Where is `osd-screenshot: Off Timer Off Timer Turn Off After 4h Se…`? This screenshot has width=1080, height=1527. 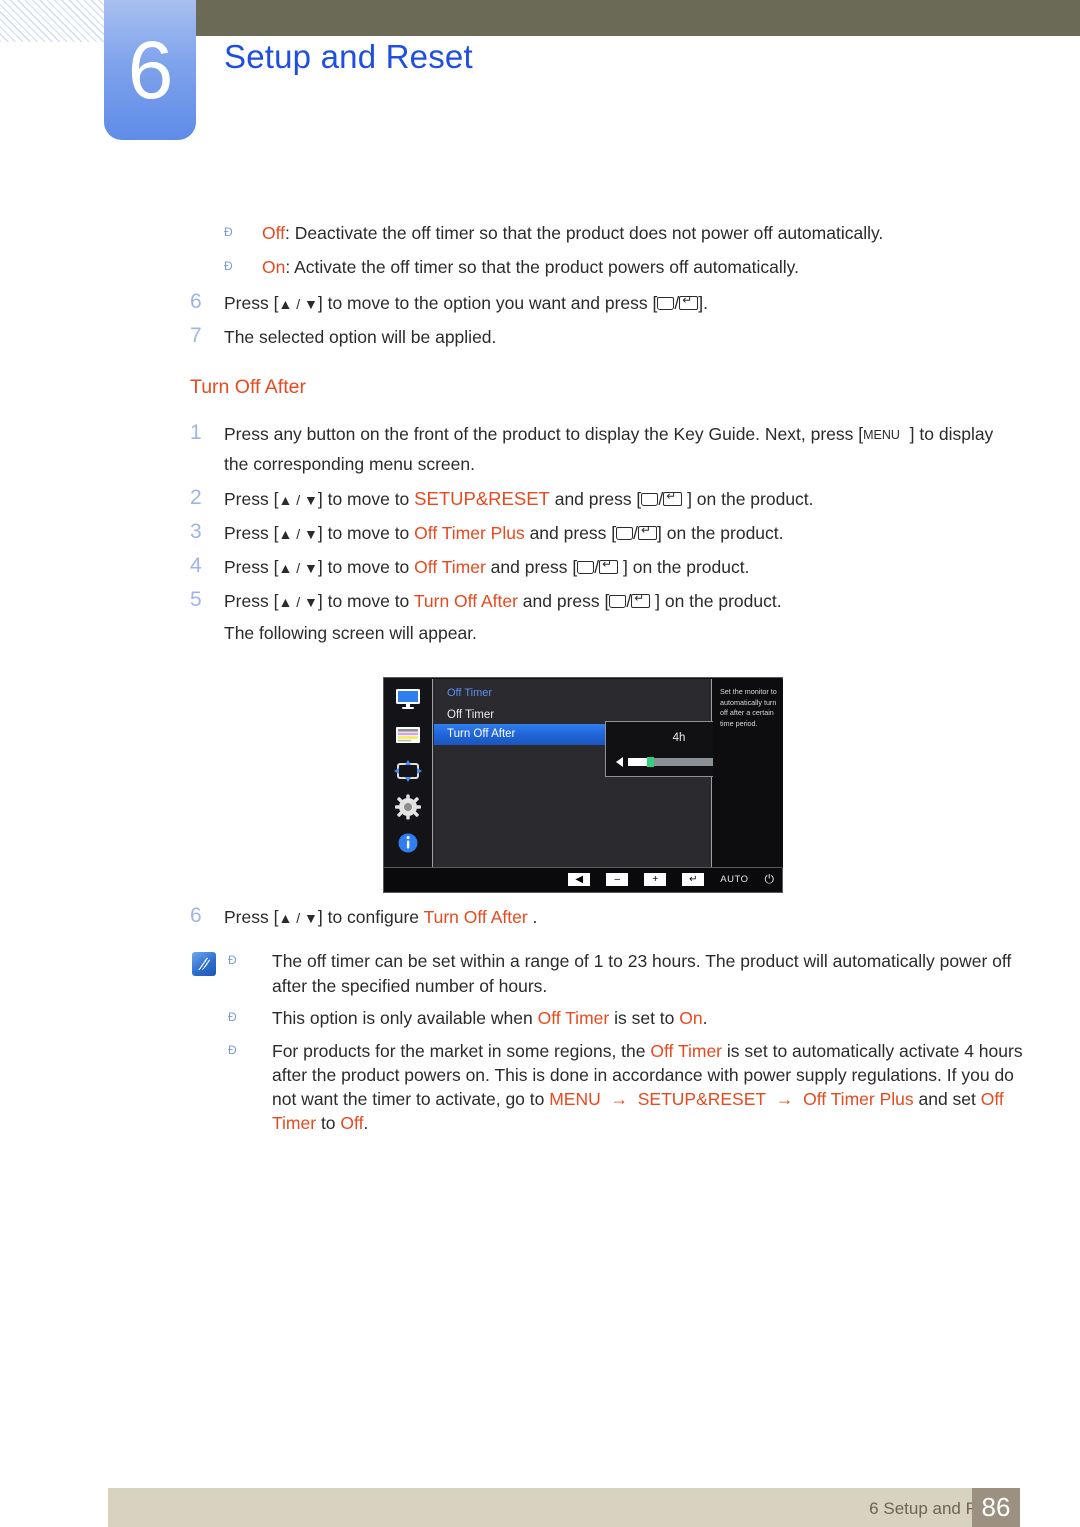
osd-screenshot: Off Timer Off Timer Turn Off After 4h Se… is located at coordinates (583, 785).